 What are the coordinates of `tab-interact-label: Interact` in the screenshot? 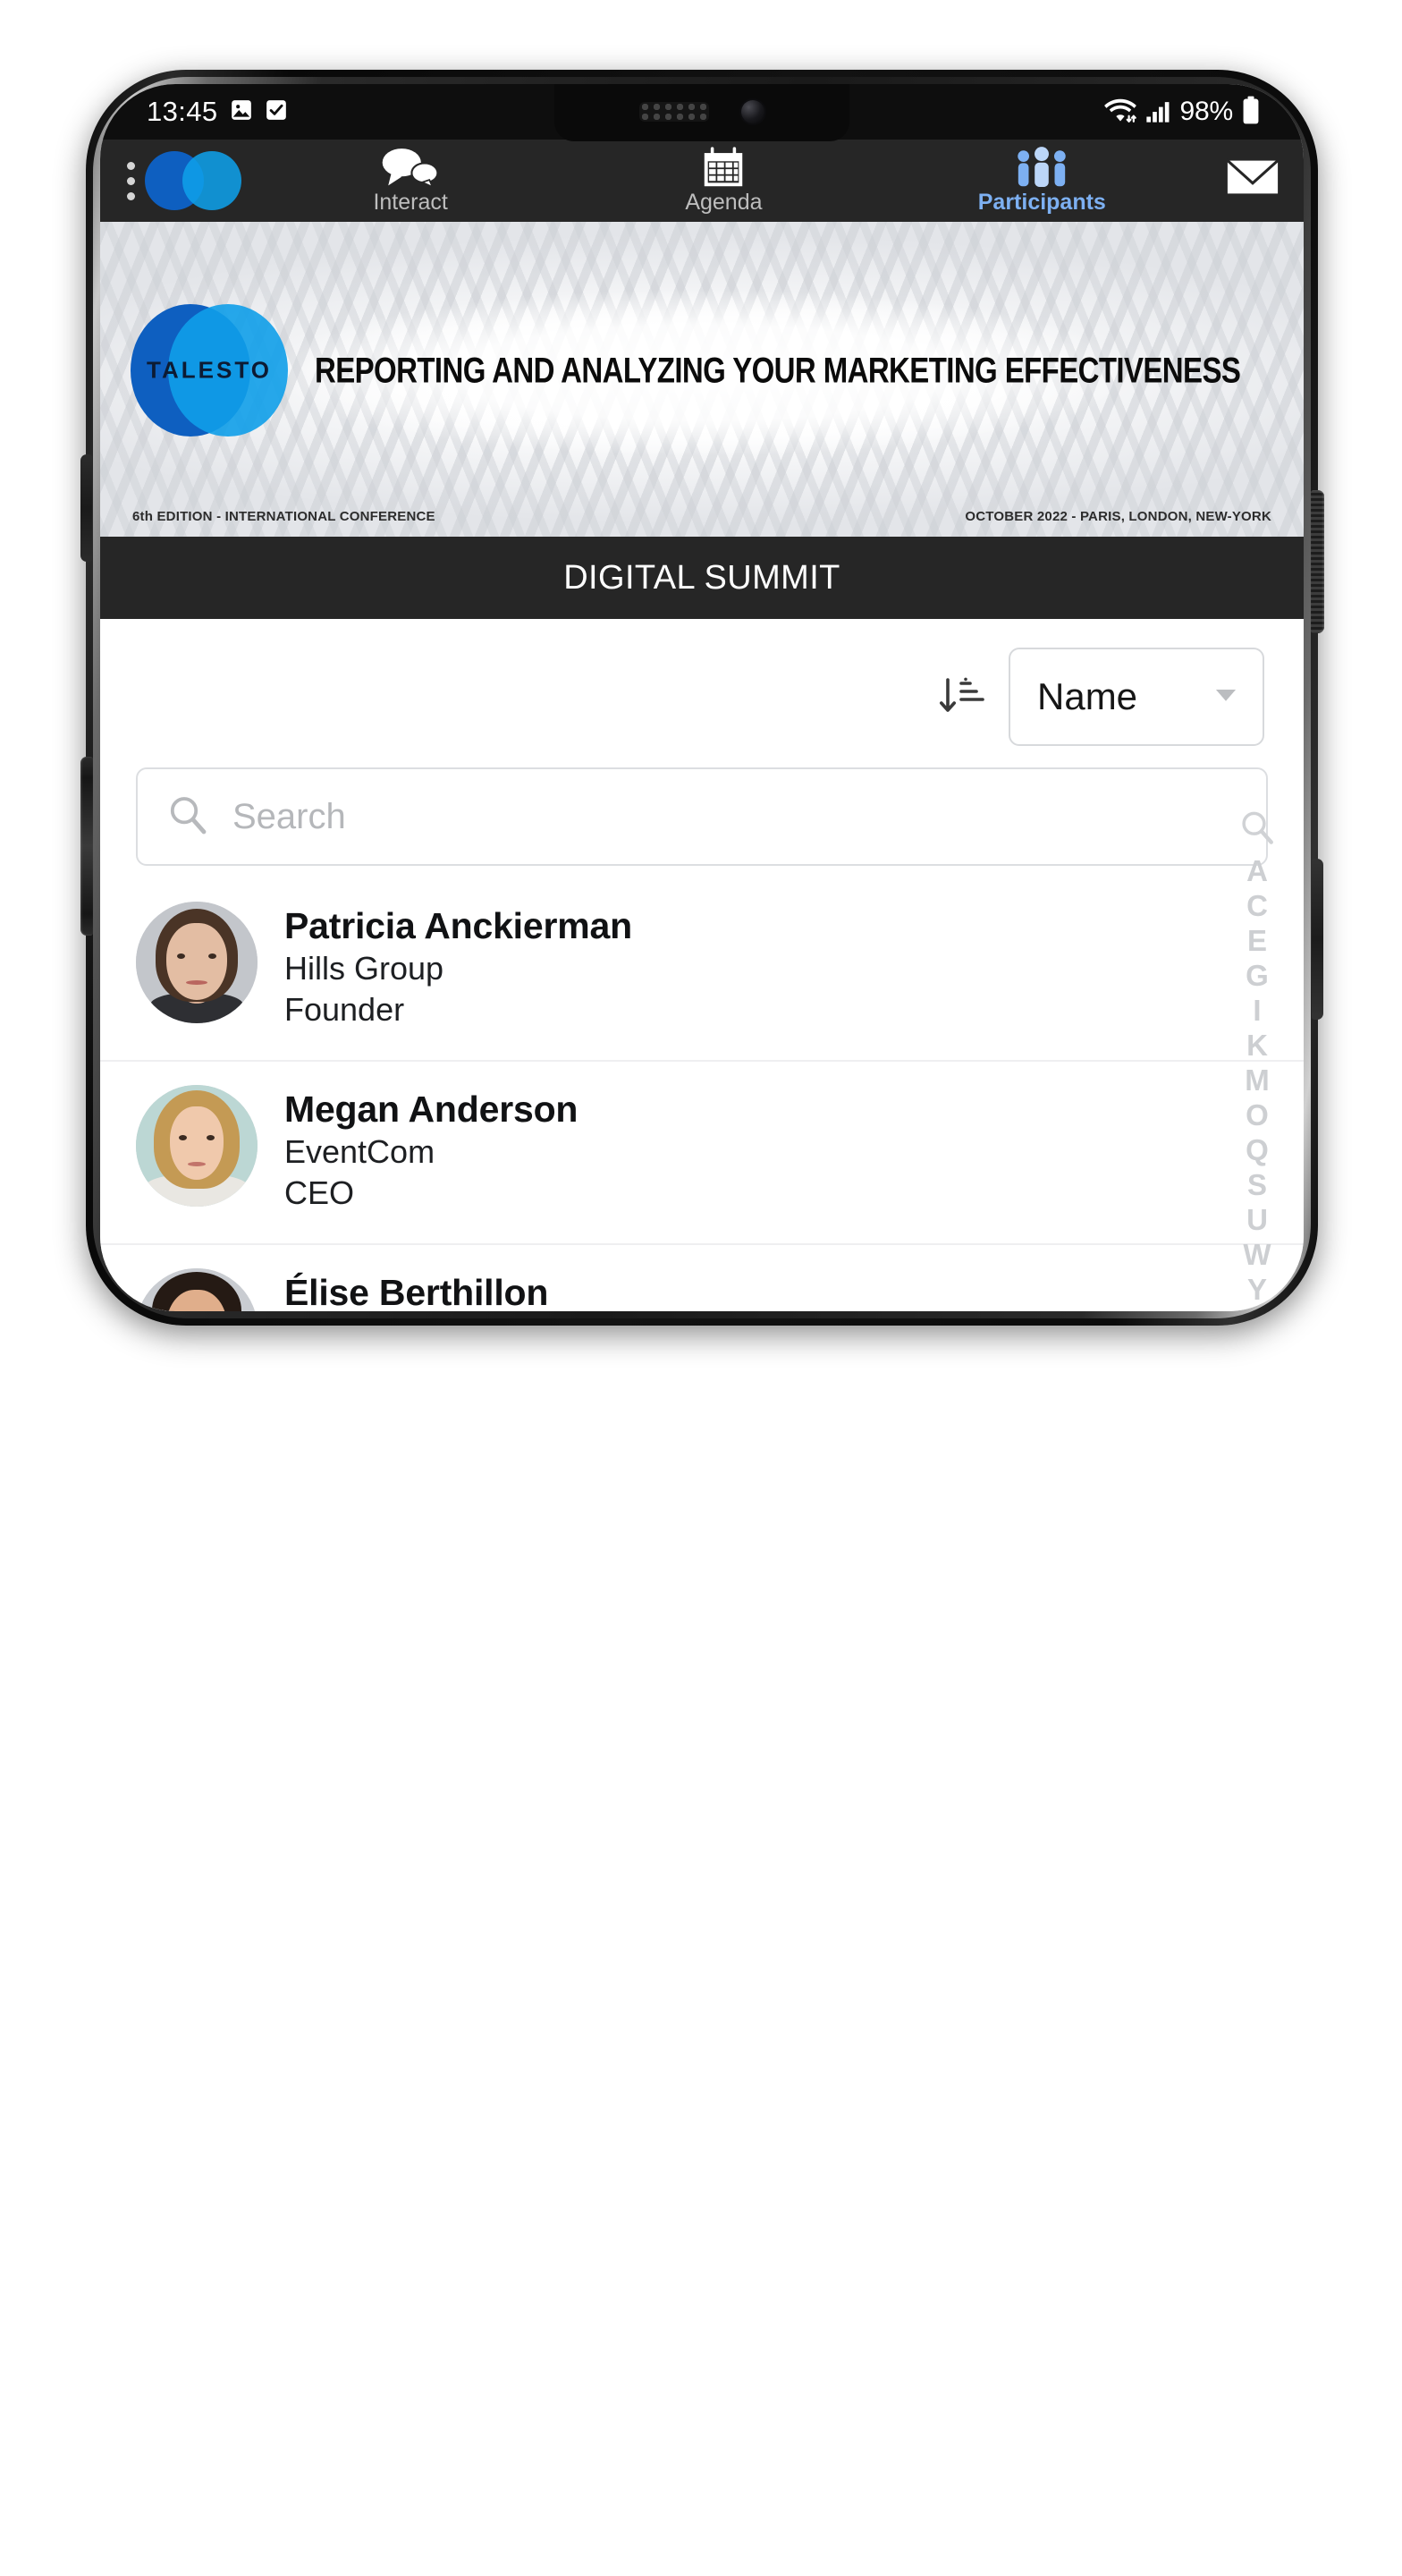 It's located at (410, 202).